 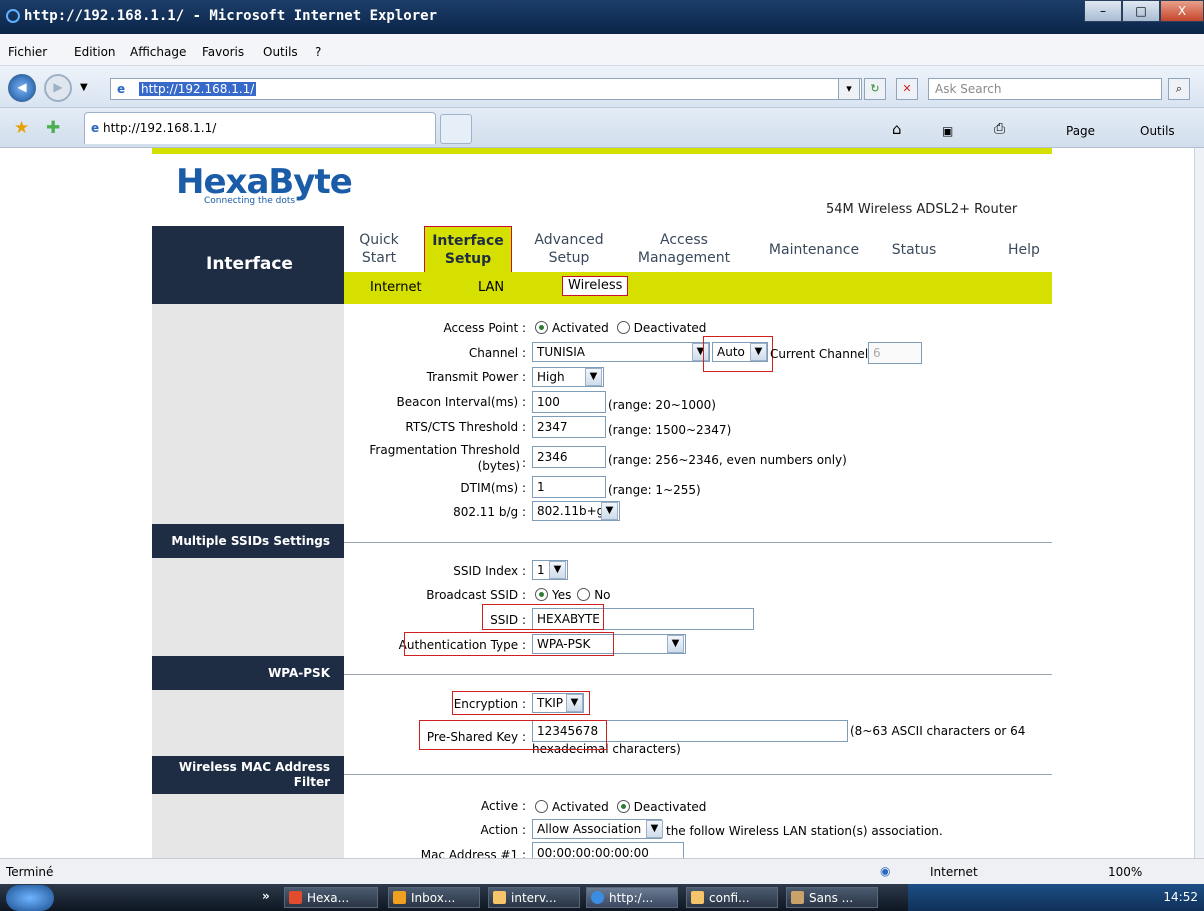 What do you see at coordinates (662, 405) in the screenshot?
I see `beacon-range: (range: 20~1000)` at bounding box center [662, 405].